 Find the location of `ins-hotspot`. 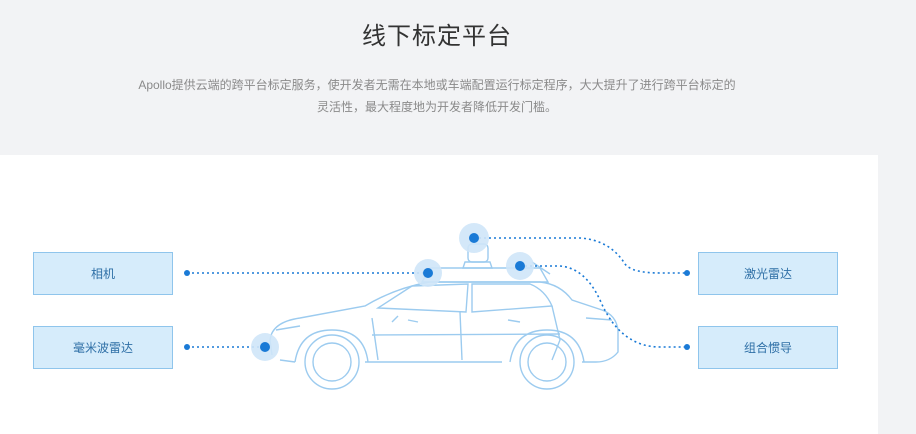

ins-hotspot is located at coordinates (520, 266).